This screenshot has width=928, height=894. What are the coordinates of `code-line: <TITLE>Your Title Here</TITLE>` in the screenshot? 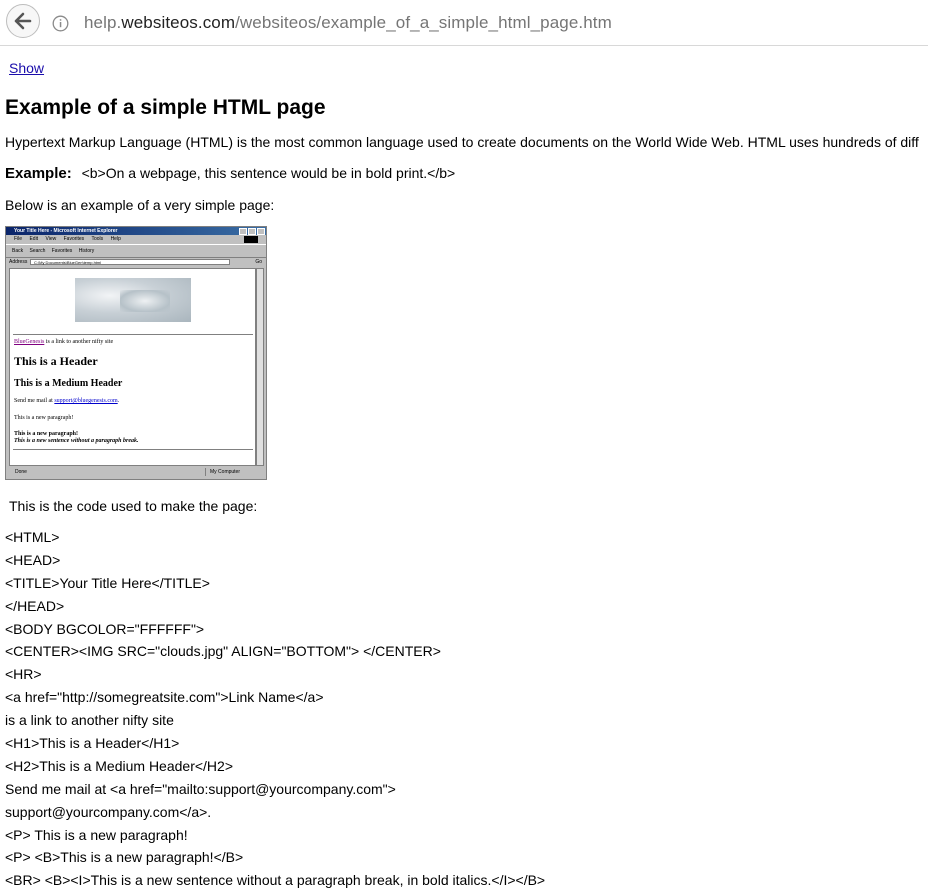 It's located at (107, 582).